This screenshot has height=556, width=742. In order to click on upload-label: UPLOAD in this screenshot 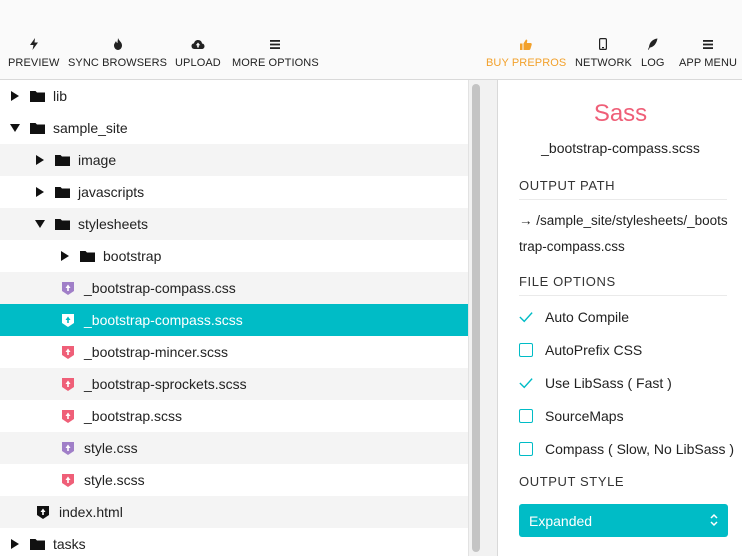, I will do `click(198, 63)`.